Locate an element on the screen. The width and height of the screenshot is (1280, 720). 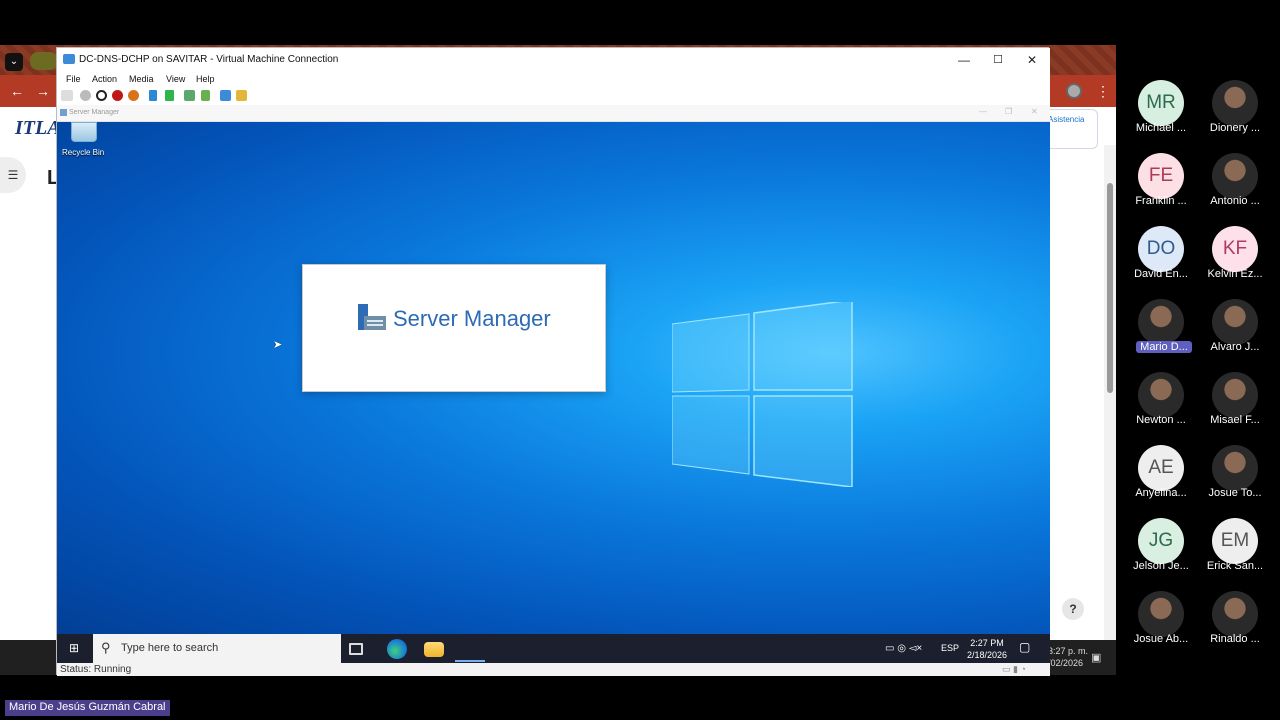
help-button: ? is located at coordinates (1073, 609).